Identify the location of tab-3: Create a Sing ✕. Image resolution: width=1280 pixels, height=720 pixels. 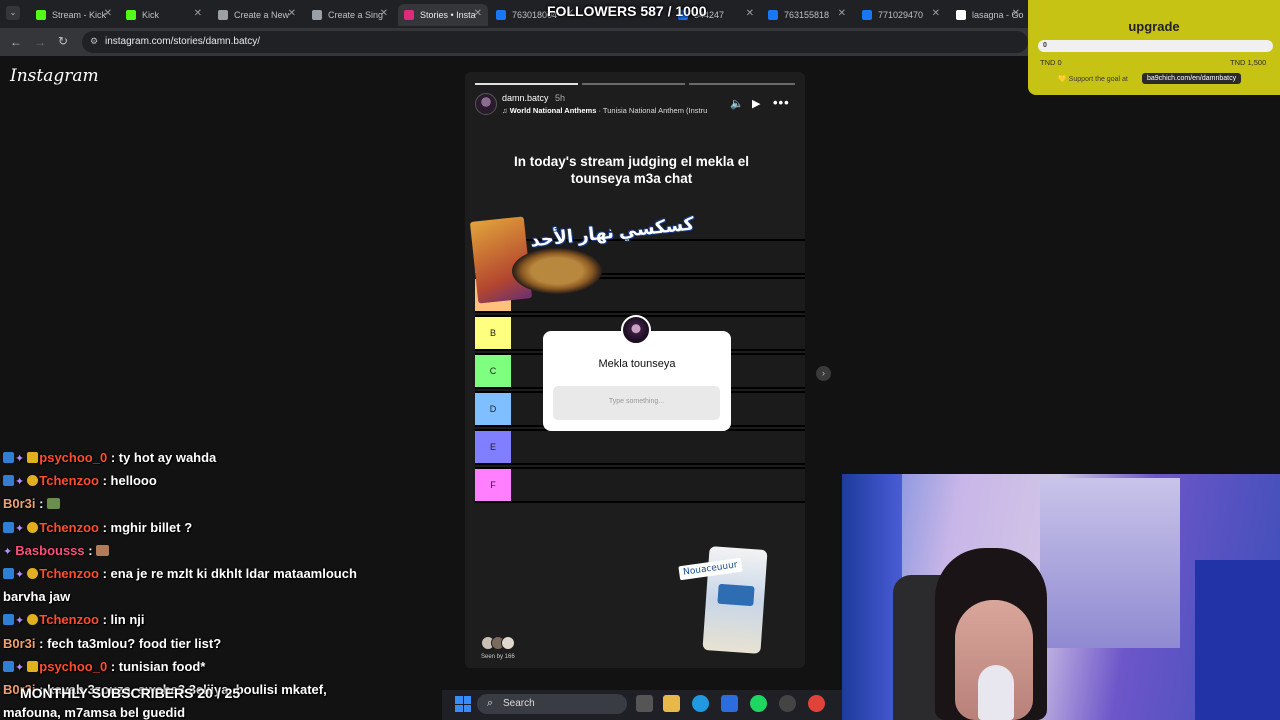
(350, 15).